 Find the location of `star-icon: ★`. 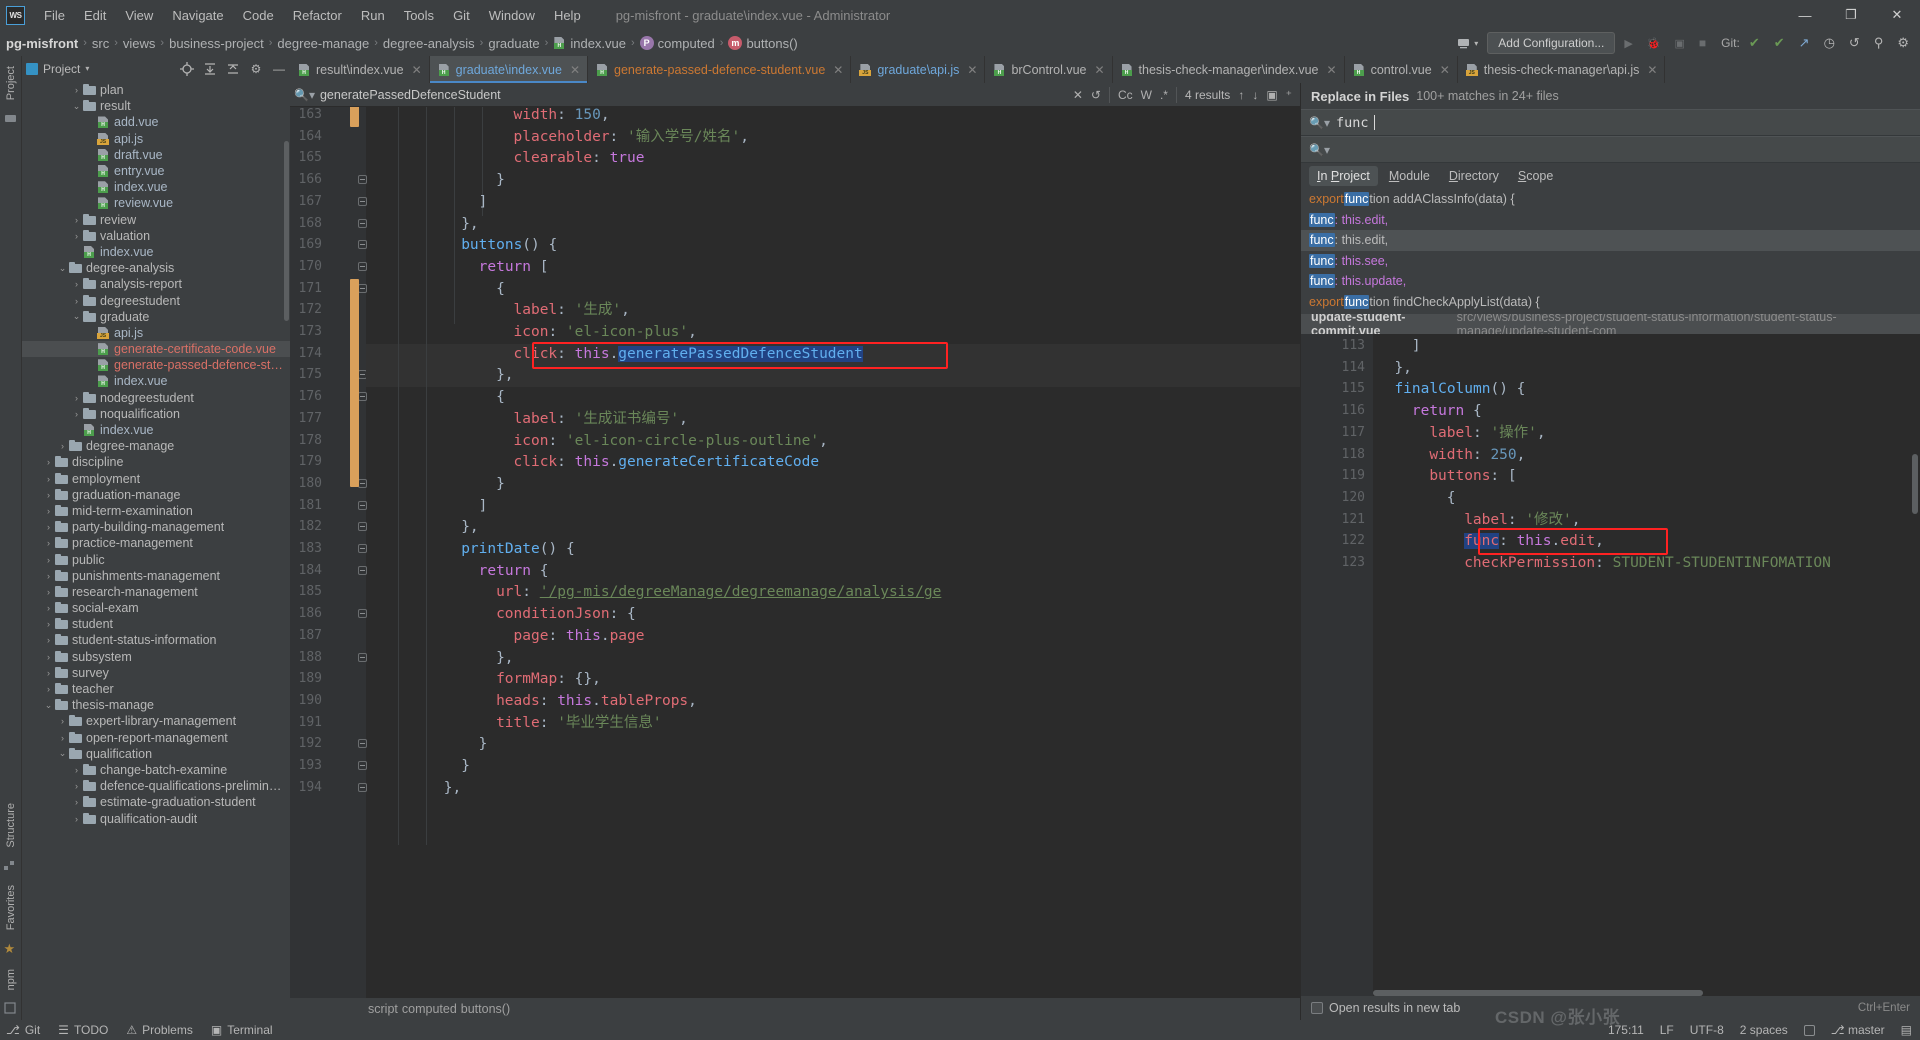

star-icon: ★ is located at coordinates (11, 949).